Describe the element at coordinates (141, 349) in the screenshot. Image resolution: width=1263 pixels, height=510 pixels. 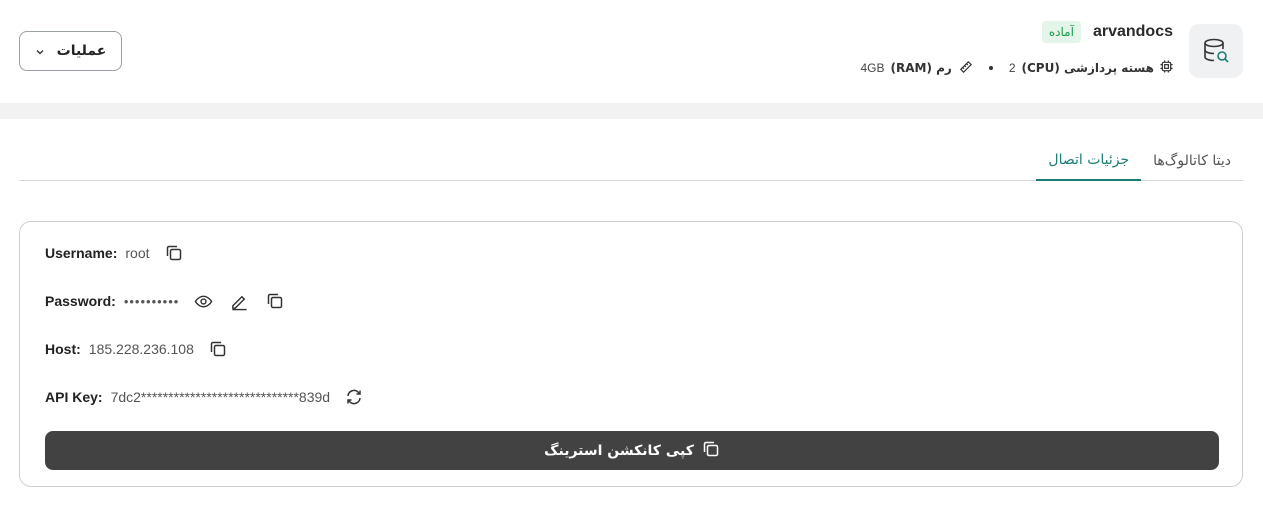
I see `host-value: 185.228.236.108` at that location.